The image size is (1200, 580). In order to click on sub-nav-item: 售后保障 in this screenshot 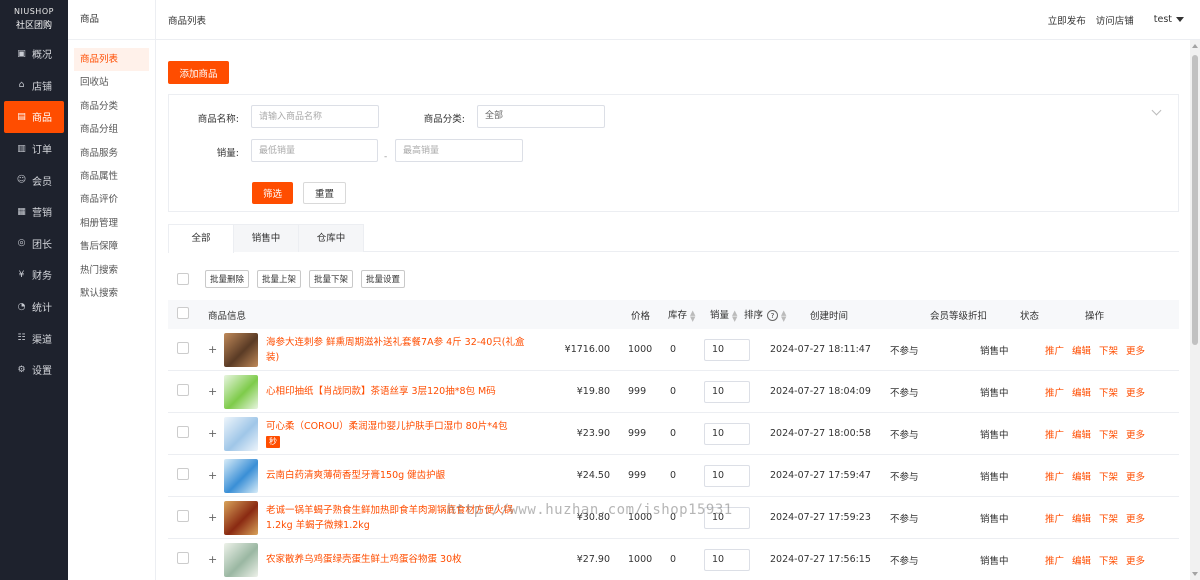, I will do `click(111, 246)`.